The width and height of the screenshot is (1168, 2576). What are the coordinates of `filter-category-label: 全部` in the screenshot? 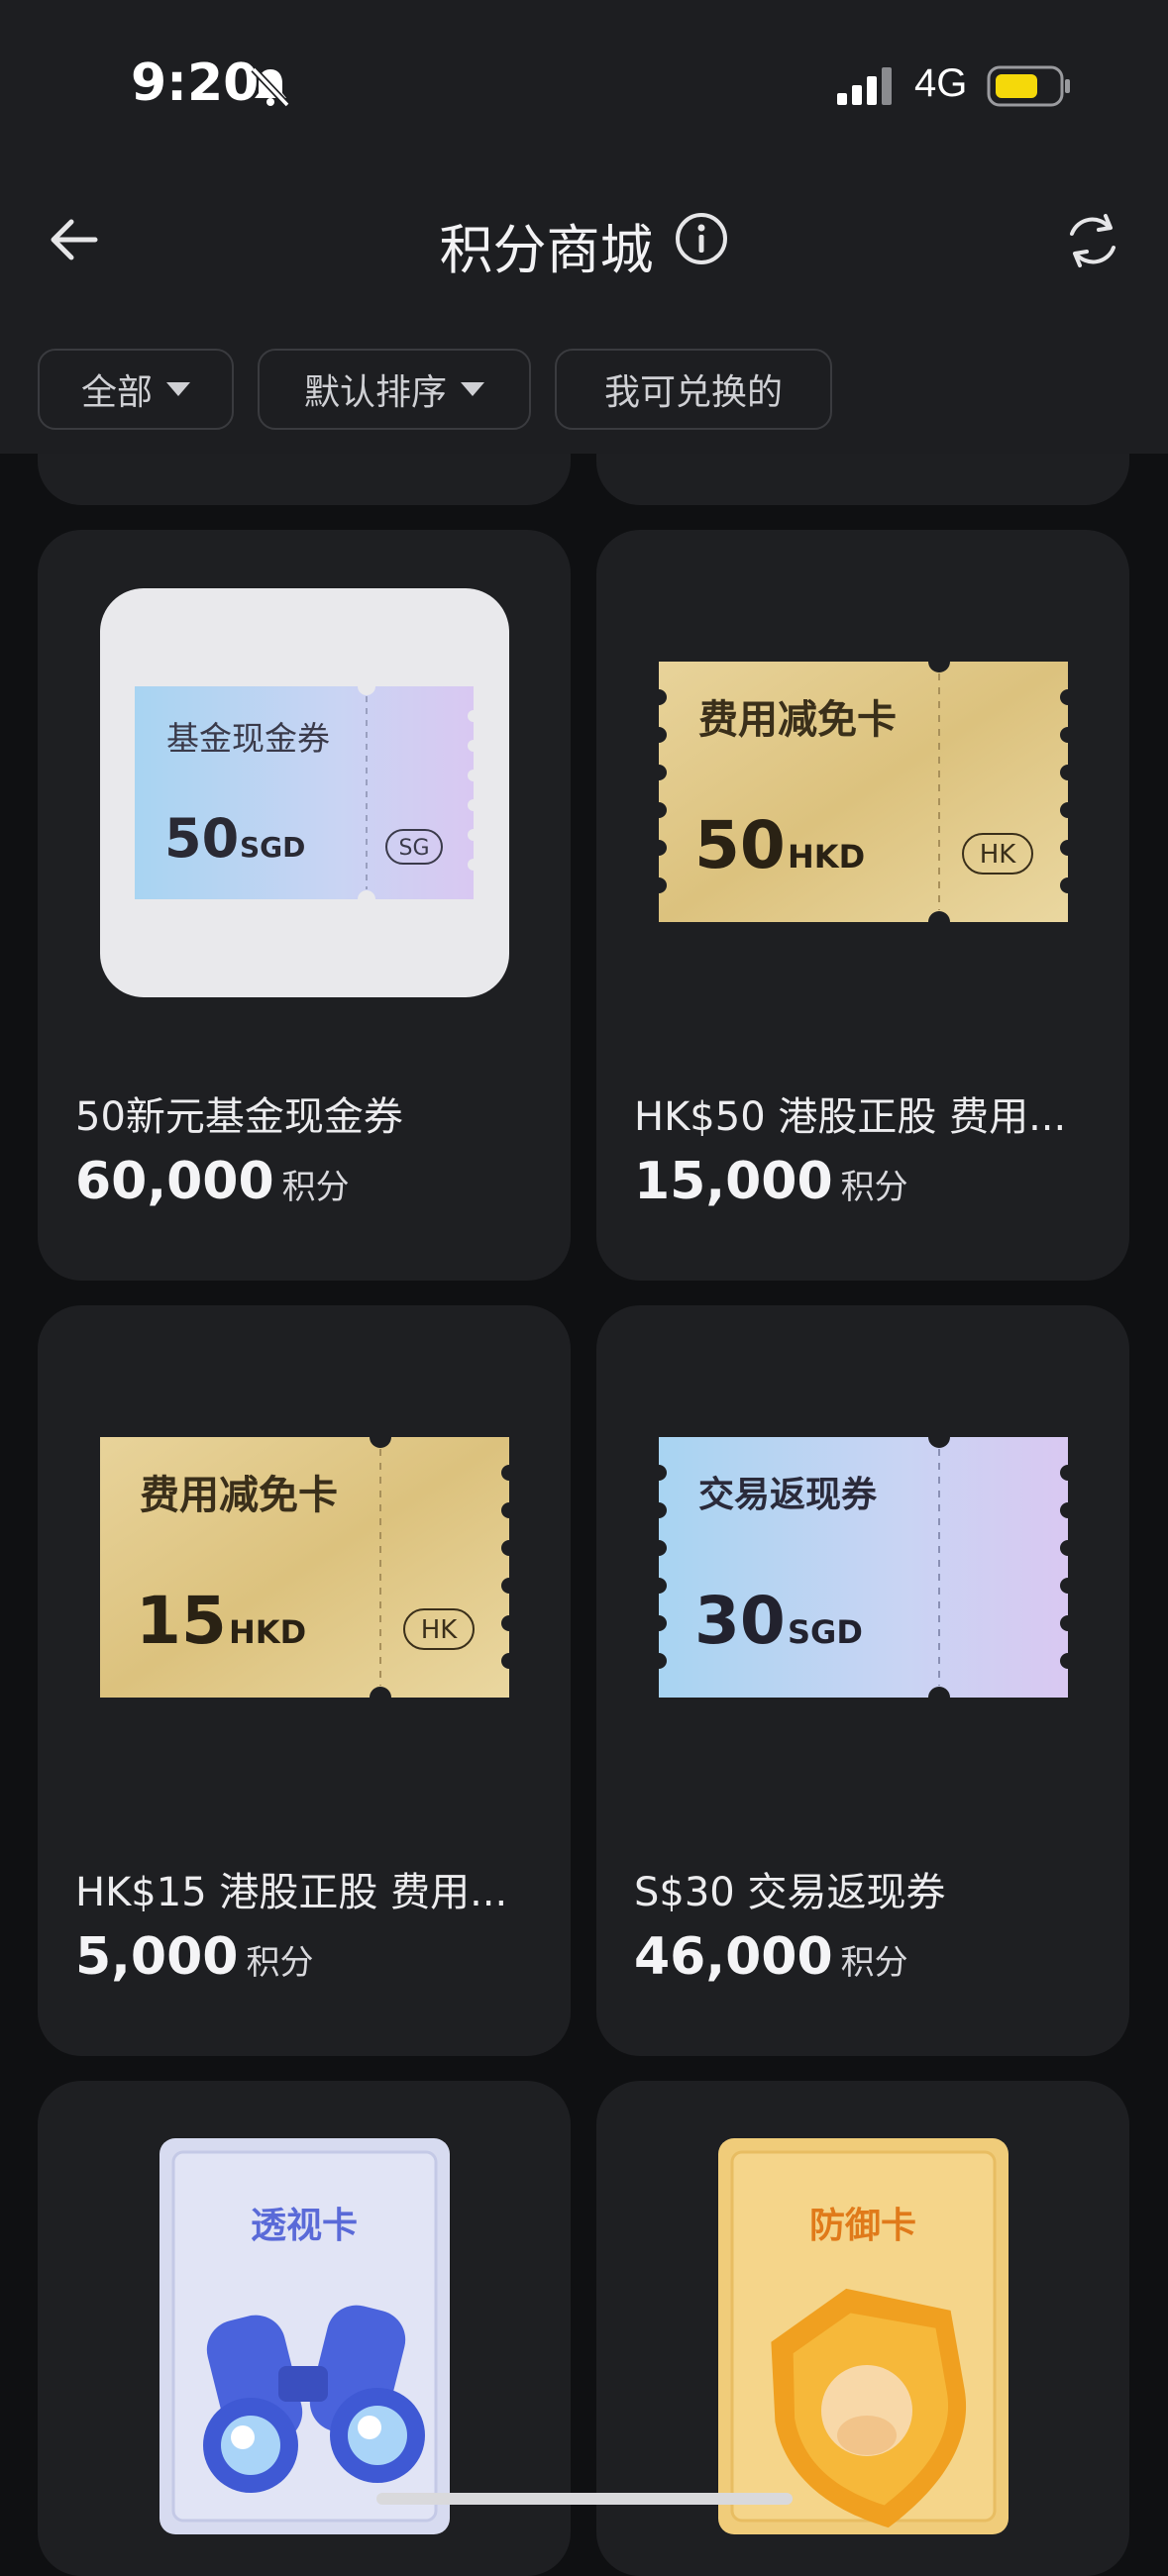 It's located at (116, 392).